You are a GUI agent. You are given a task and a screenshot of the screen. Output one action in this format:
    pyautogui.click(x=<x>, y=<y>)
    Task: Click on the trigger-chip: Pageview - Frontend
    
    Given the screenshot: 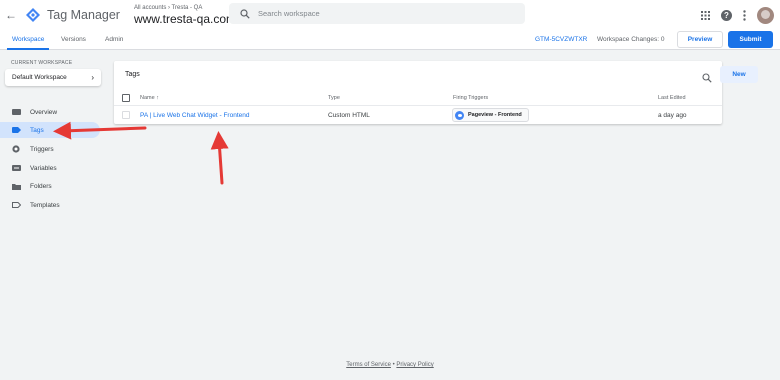 What is the action you would take?
    pyautogui.click(x=490, y=115)
    